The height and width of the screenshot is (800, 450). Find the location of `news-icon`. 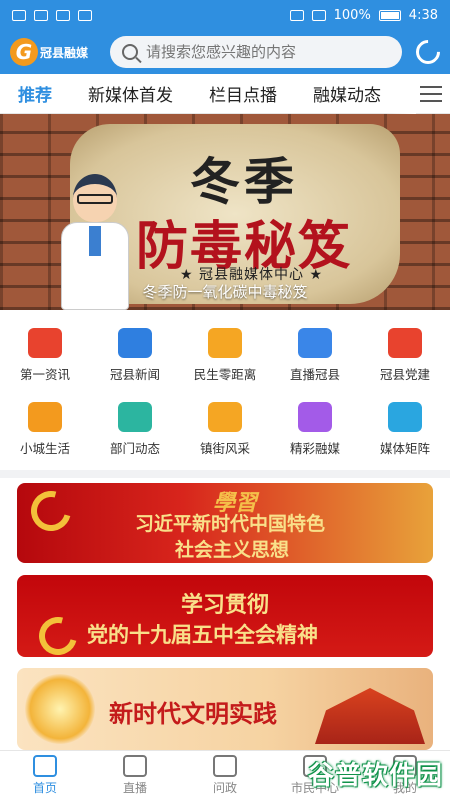

news-icon is located at coordinates (45, 342).